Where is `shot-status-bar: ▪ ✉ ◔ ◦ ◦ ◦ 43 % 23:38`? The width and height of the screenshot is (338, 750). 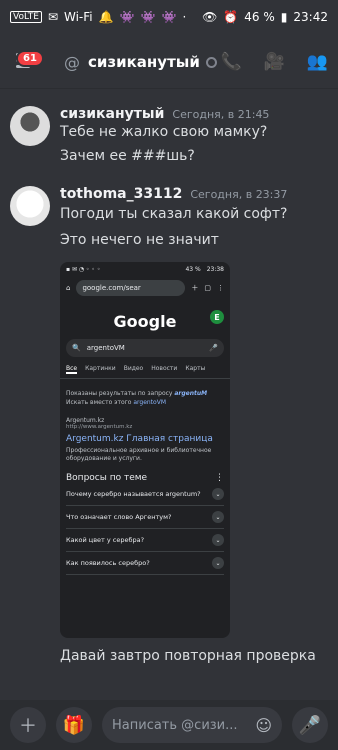 shot-status-bar: ▪ ✉ ◔ ◦ ◦ ◦ 43 % 23:38 is located at coordinates (145, 269).